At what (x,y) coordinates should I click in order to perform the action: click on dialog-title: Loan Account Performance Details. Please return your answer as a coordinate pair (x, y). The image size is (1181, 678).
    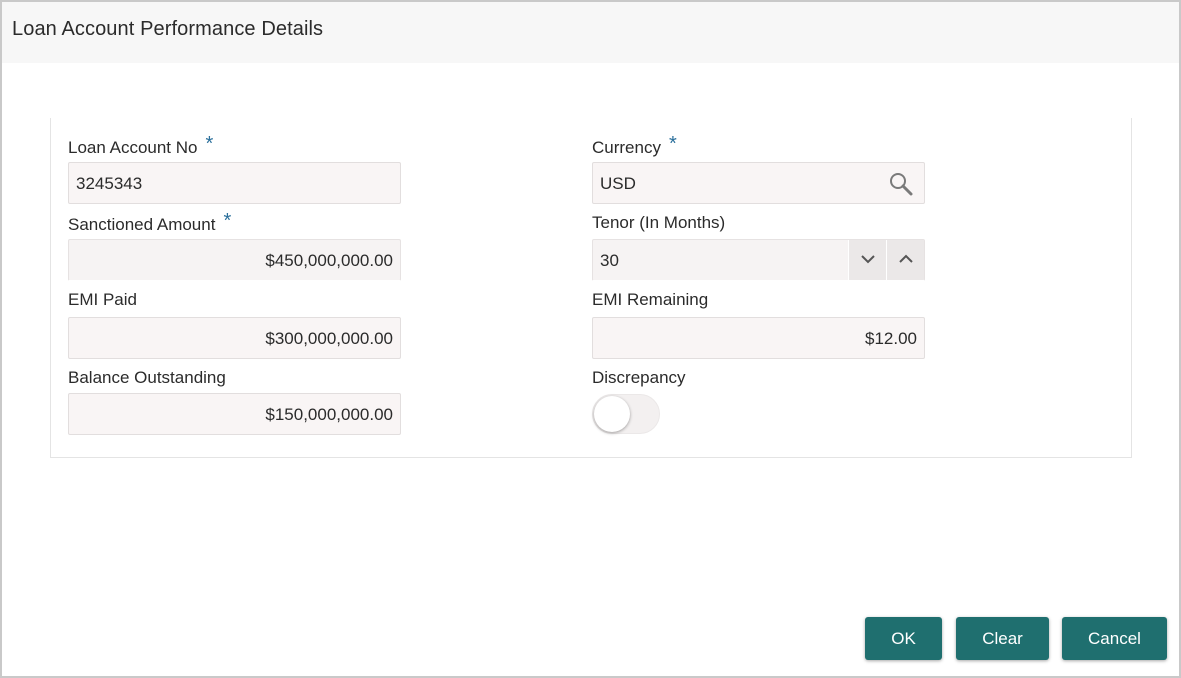
    Looking at the image, I should click on (168, 29).